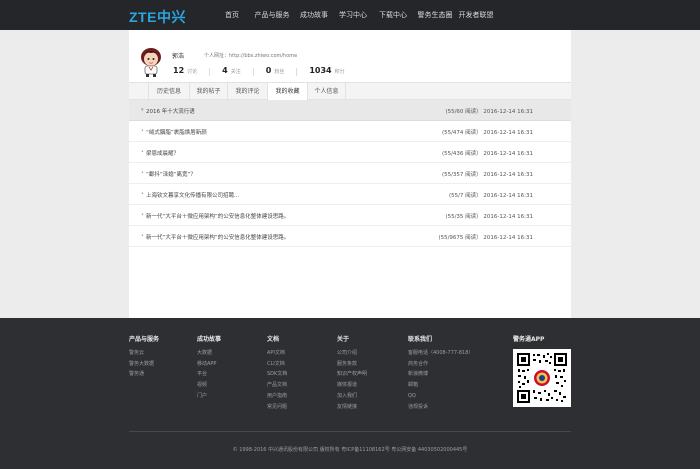 Image resolution: width=700 pixels, height=469 pixels. I want to click on avatar-cartoon-icon, so click(151, 62).